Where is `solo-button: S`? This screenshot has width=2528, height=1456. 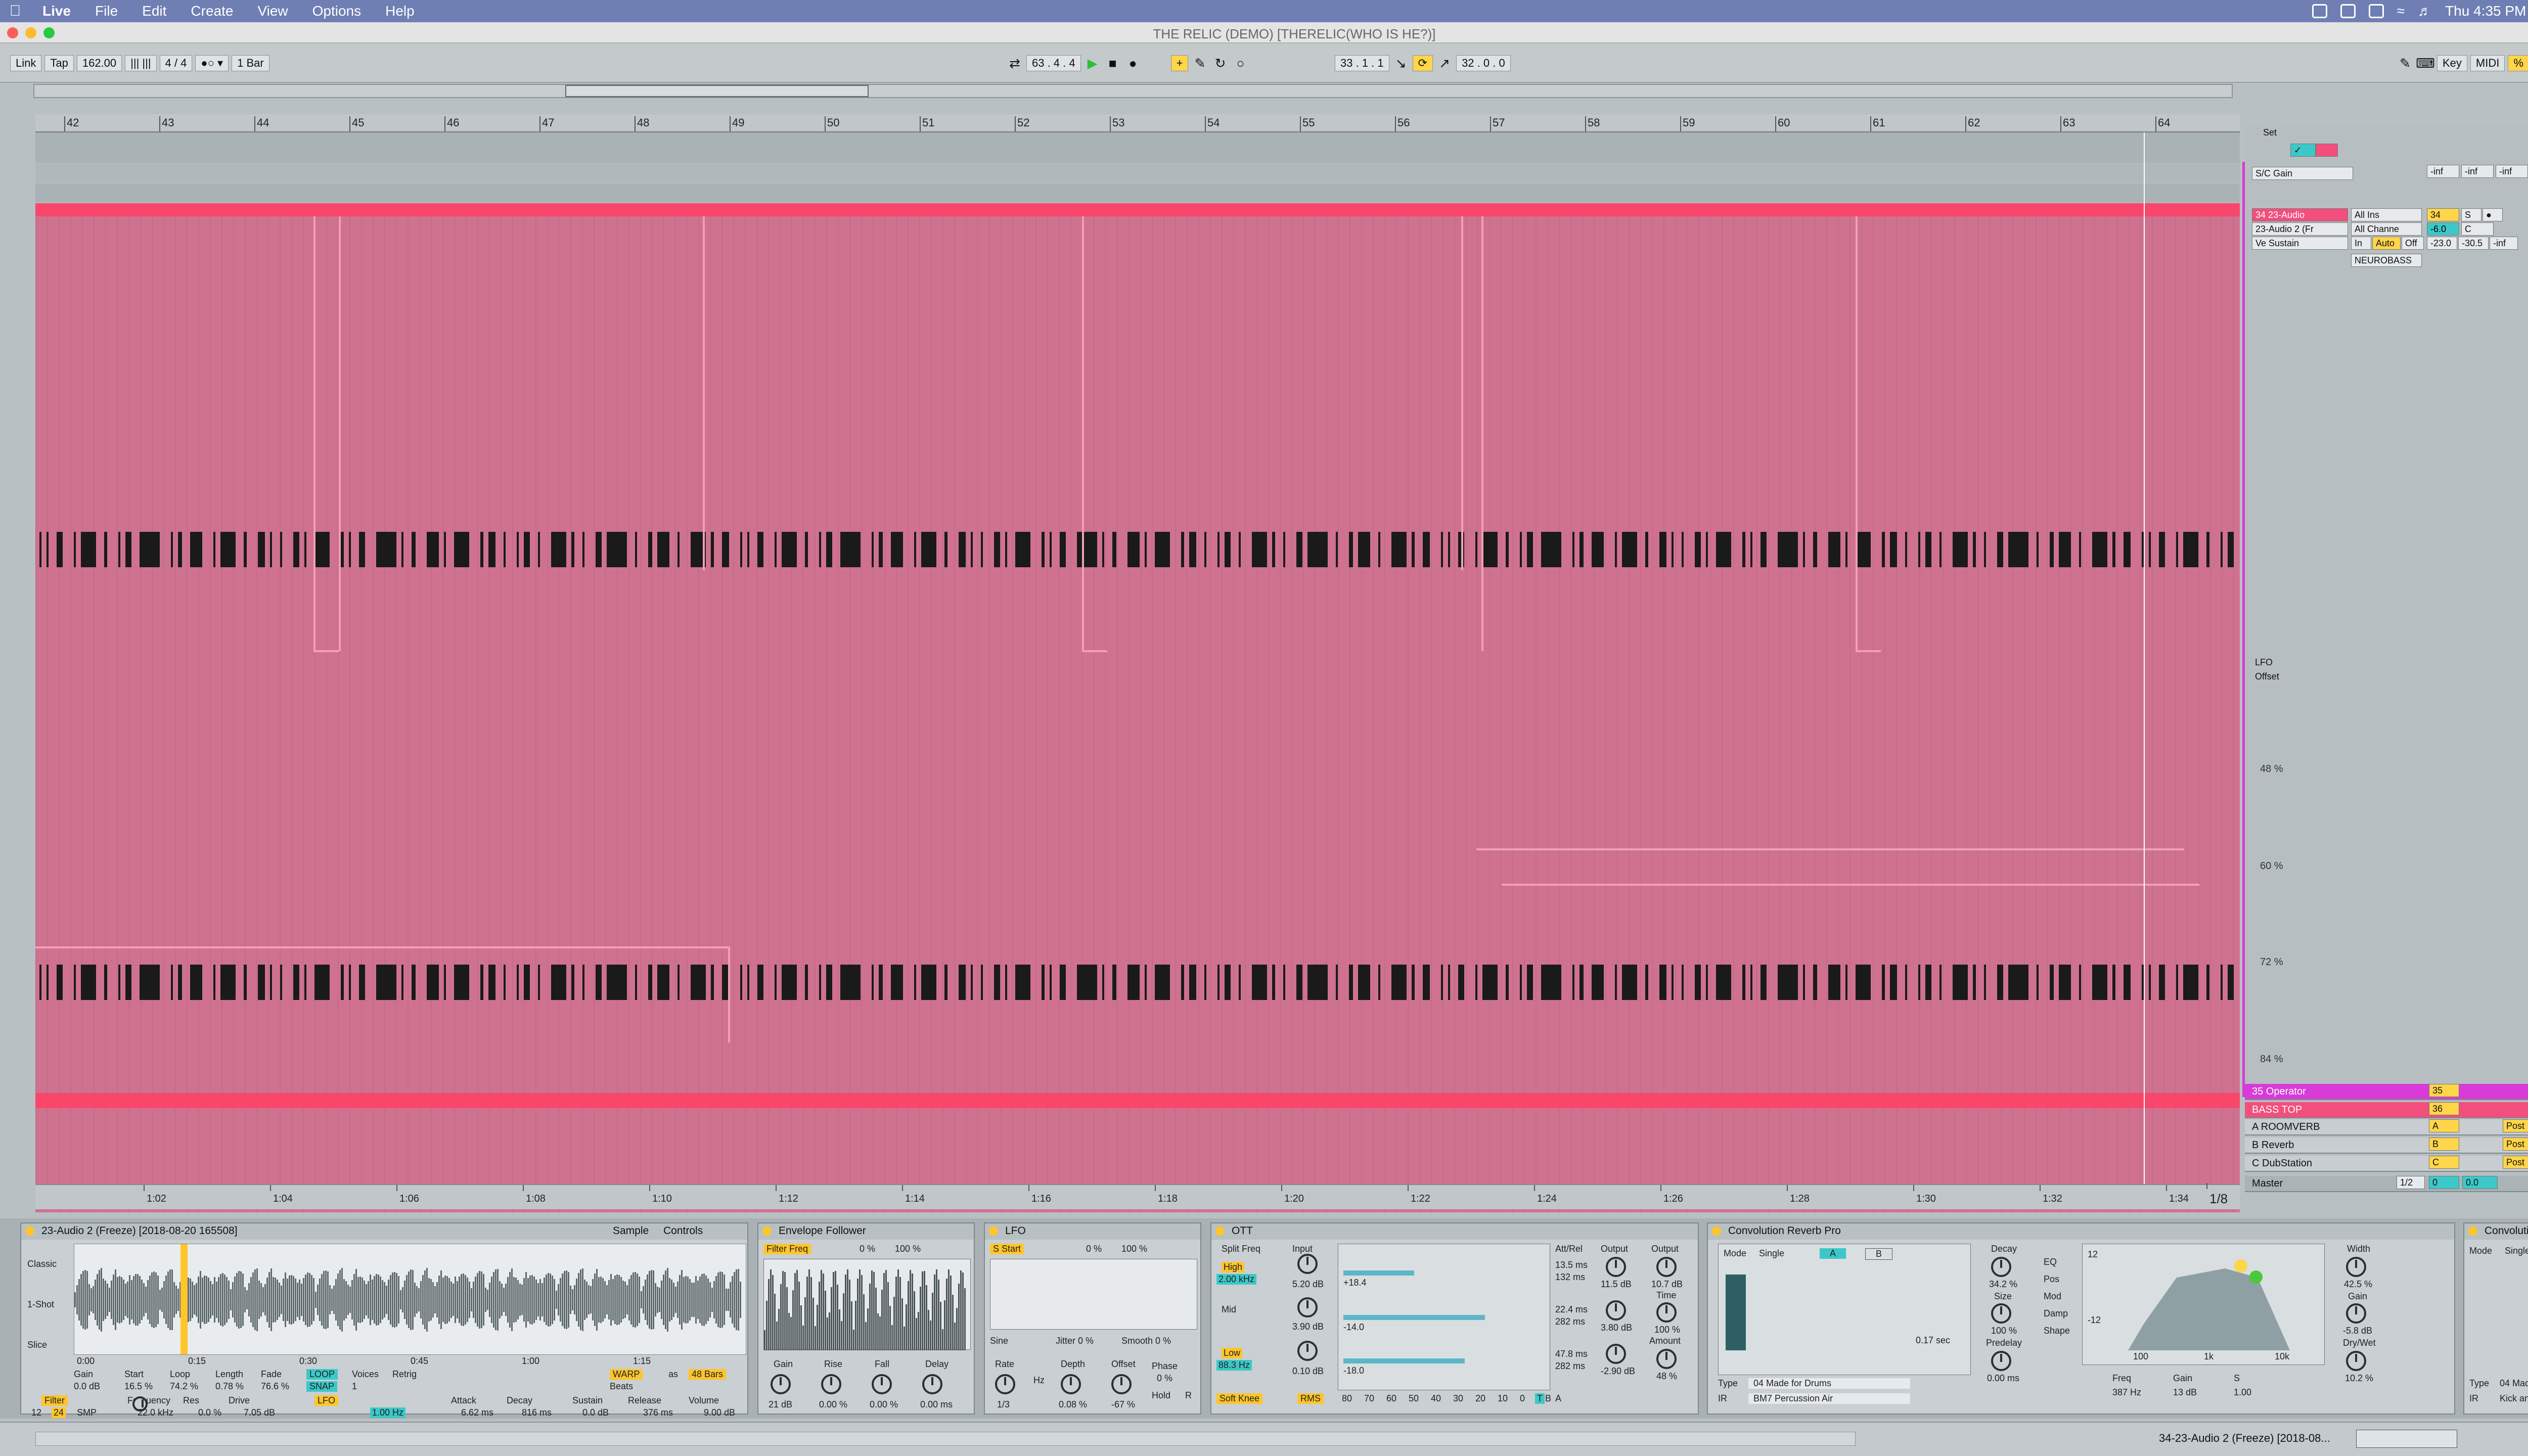 solo-button: S is located at coordinates (2471, 214).